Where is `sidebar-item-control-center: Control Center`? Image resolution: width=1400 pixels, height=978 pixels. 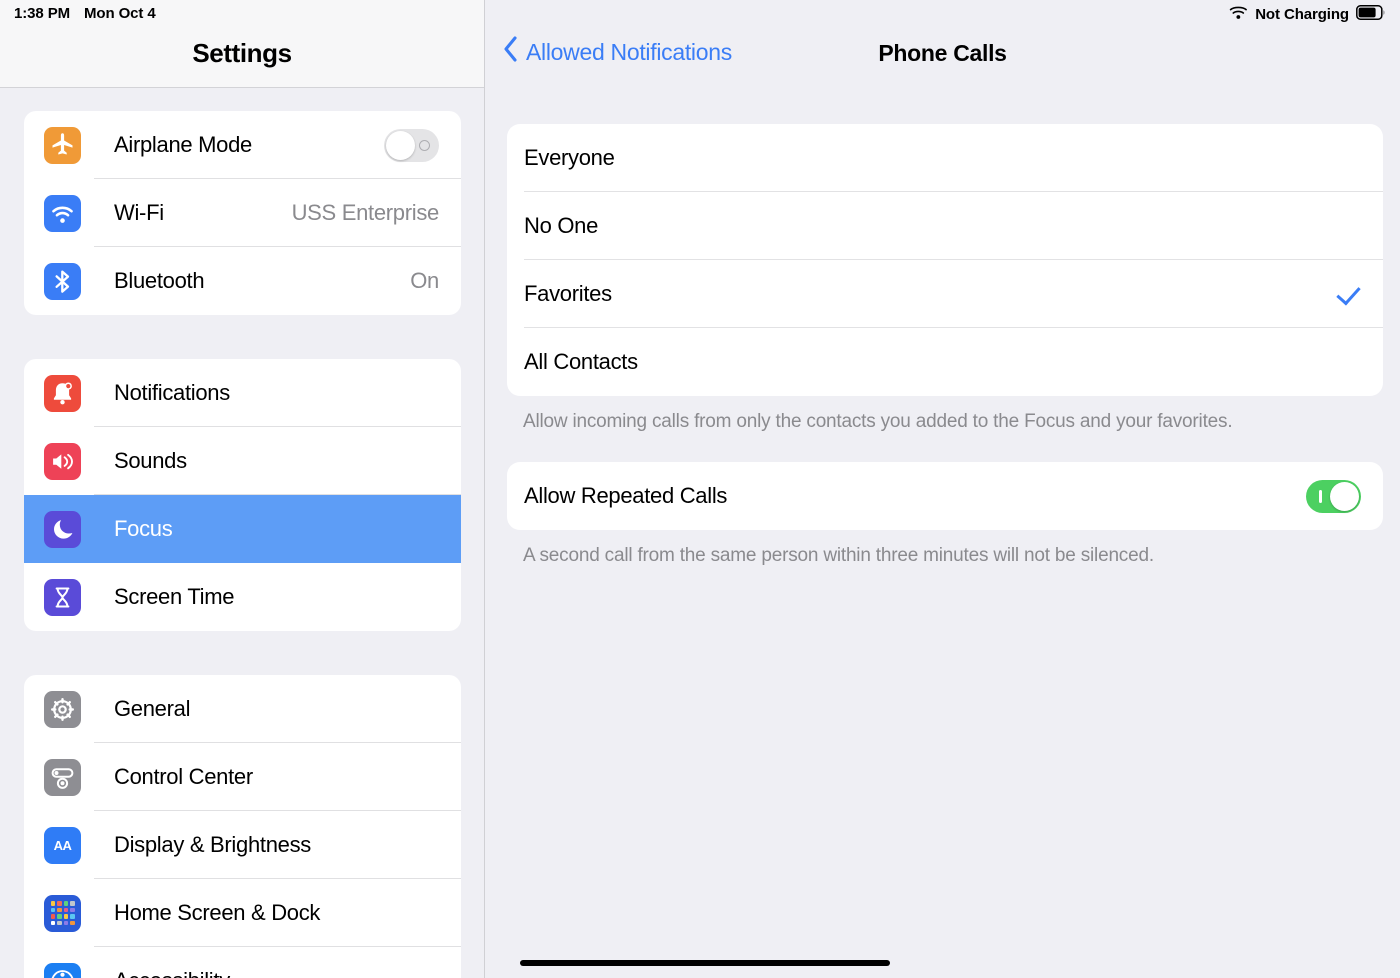
sidebar-item-control-center: Control Center is located at coordinates (242, 777).